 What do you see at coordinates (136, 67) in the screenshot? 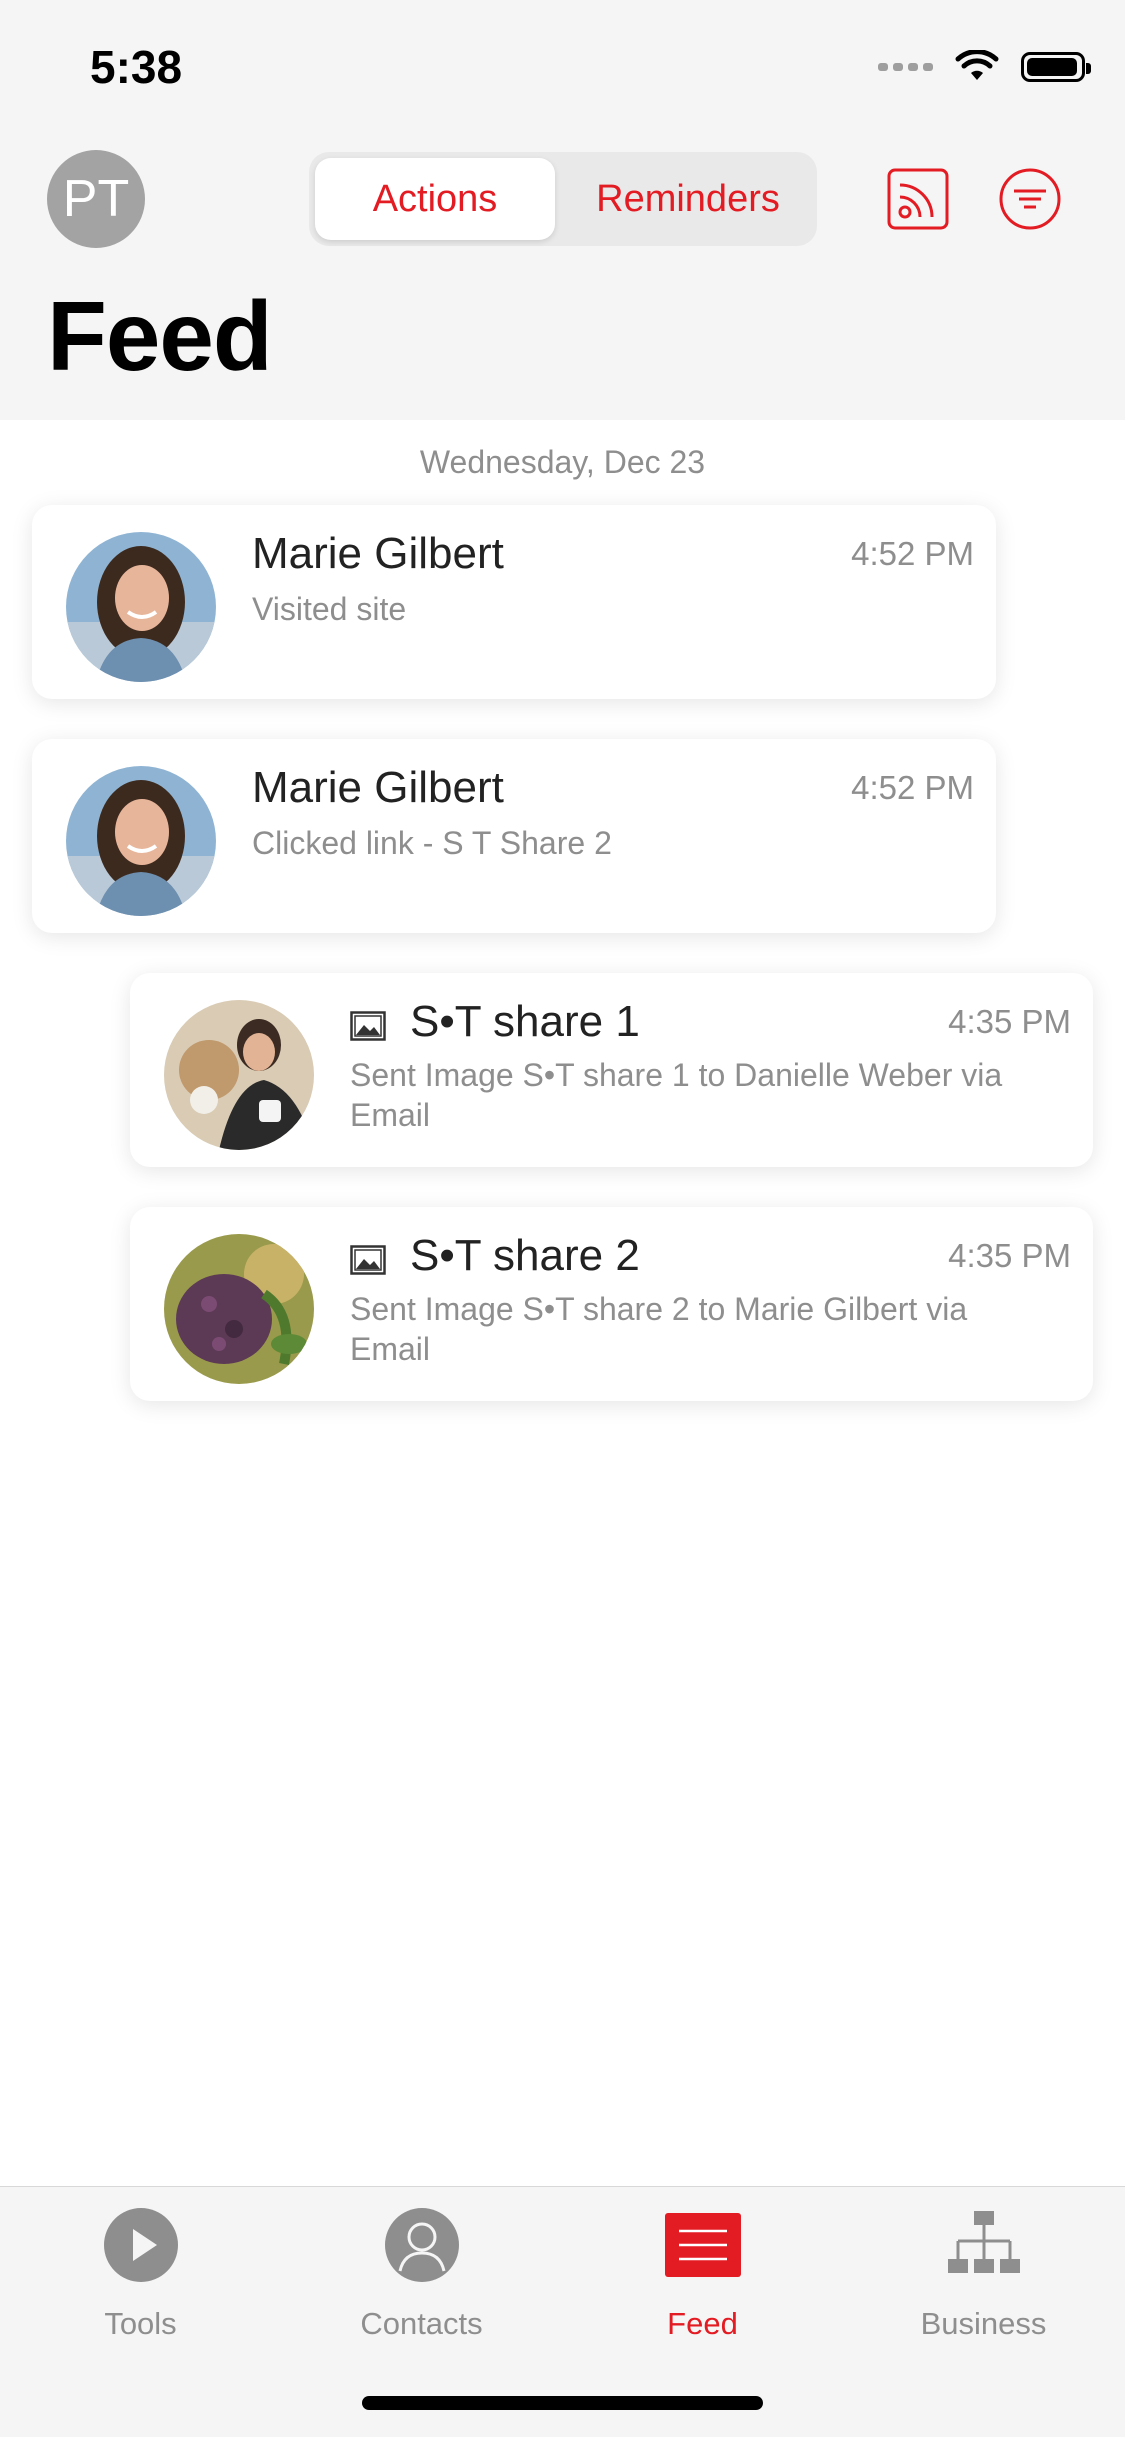
I see `status-time: 5:38` at bounding box center [136, 67].